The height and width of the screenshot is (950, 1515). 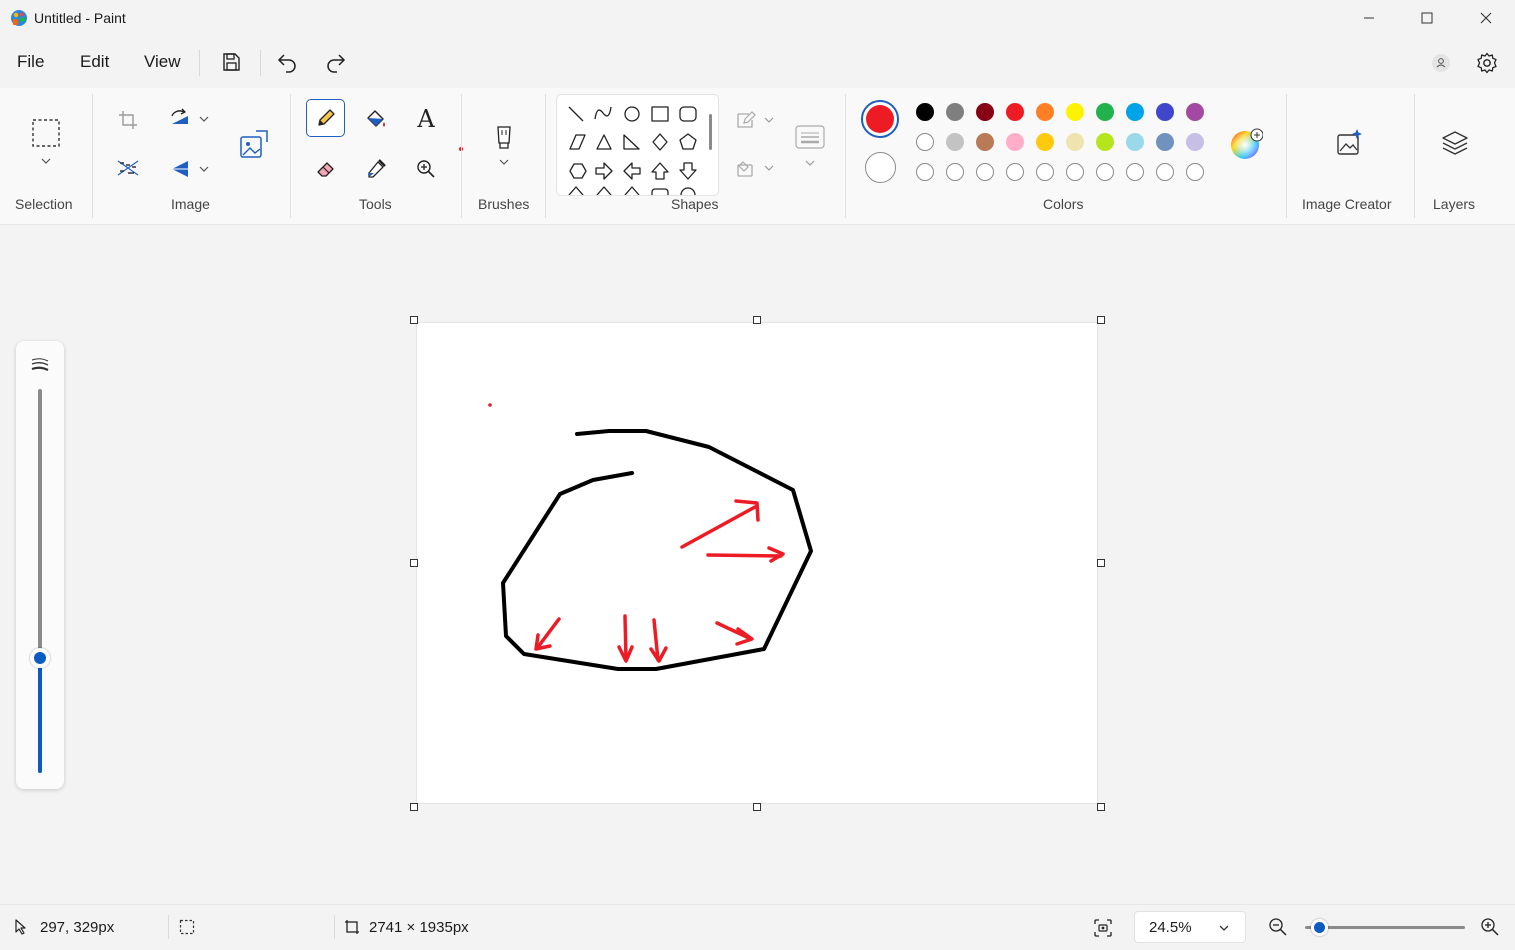 What do you see at coordinates (1101, 807) in the screenshot?
I see `resize-handle-bottom-right` at bounding box center [1101, 807].